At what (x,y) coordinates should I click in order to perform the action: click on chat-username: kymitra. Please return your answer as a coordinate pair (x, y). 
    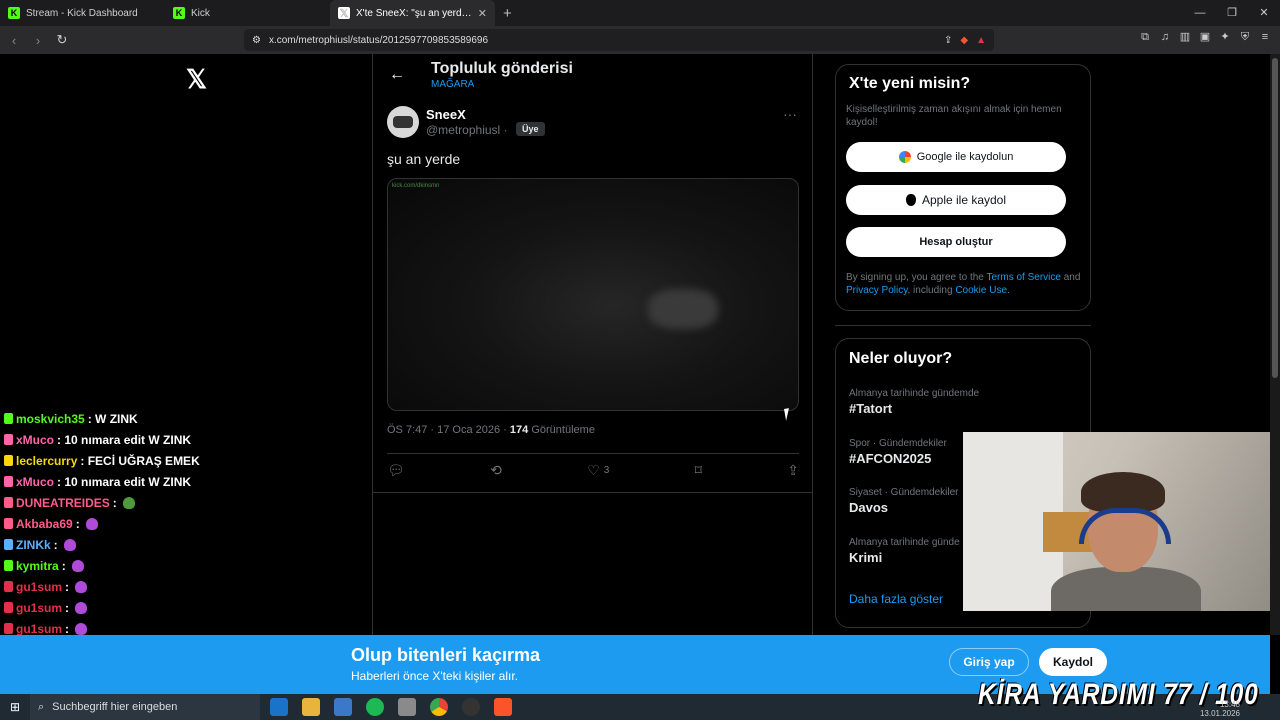
    Looking at the image, I should click on (37, 566).